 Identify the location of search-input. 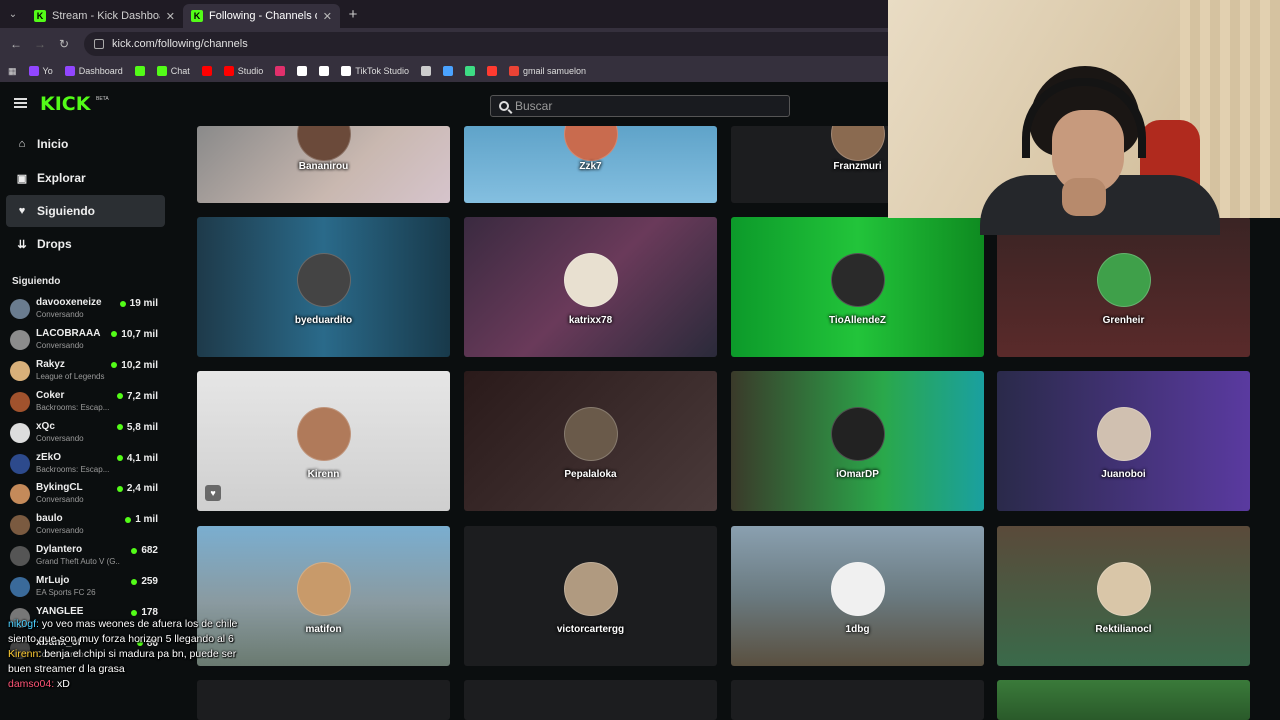
(645, 106).